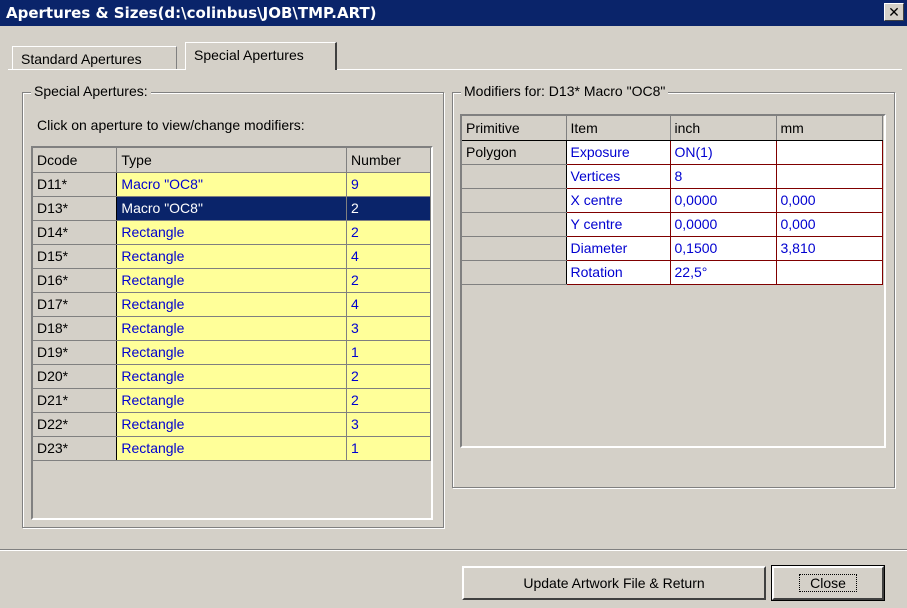 The image size is (907, 608). What do you see at coordinates (723, 176) in the screenshot?
I see `inch-cell: 8` at bounding box center [723, 176].